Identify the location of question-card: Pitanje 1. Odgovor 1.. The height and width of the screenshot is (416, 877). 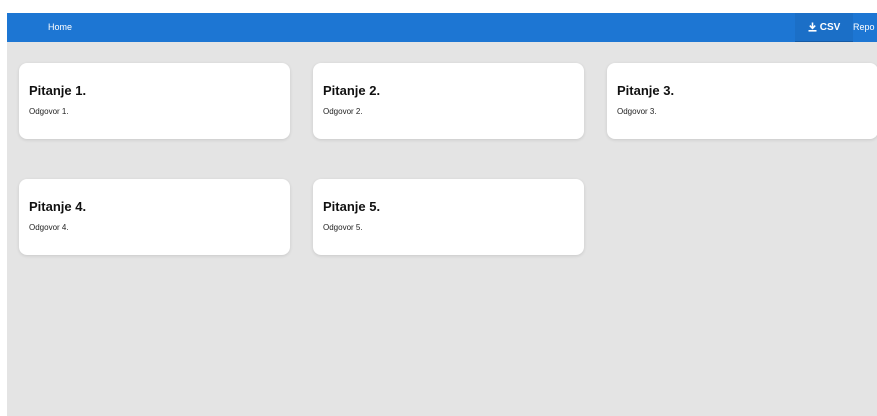
(154, 101).